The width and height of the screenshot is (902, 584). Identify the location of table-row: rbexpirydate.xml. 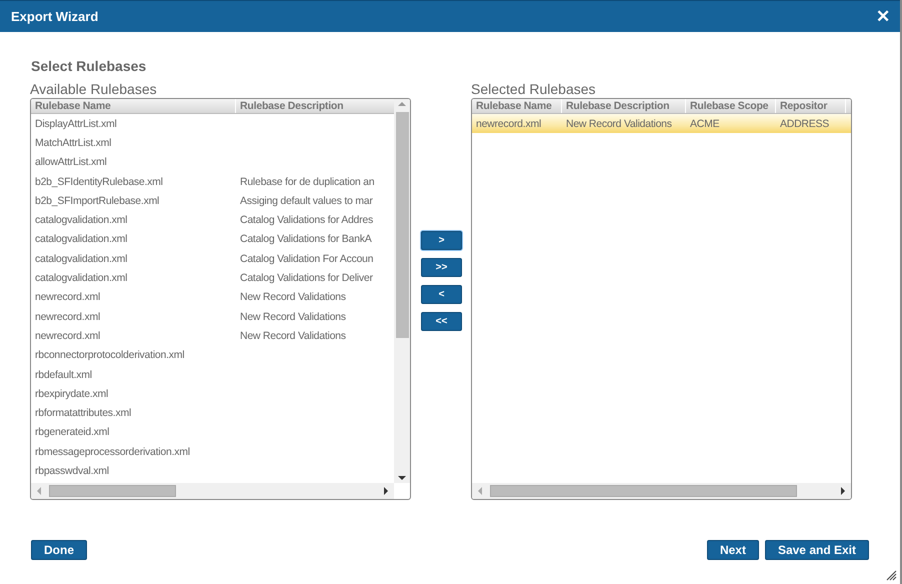
(212, 394).